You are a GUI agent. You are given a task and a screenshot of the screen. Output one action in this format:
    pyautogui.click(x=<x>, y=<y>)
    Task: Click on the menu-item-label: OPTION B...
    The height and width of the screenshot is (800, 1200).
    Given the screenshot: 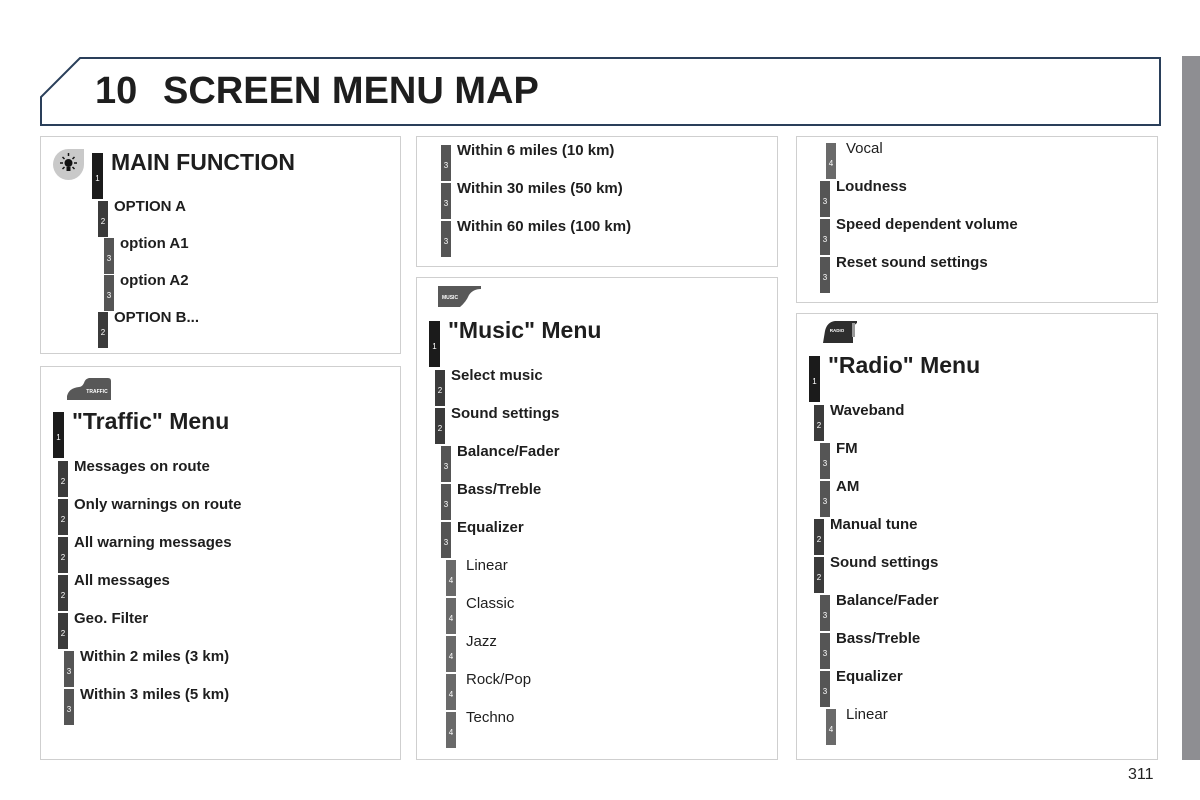 What is the action you would take?
    pyautogui.click(x=157, y=317)
    